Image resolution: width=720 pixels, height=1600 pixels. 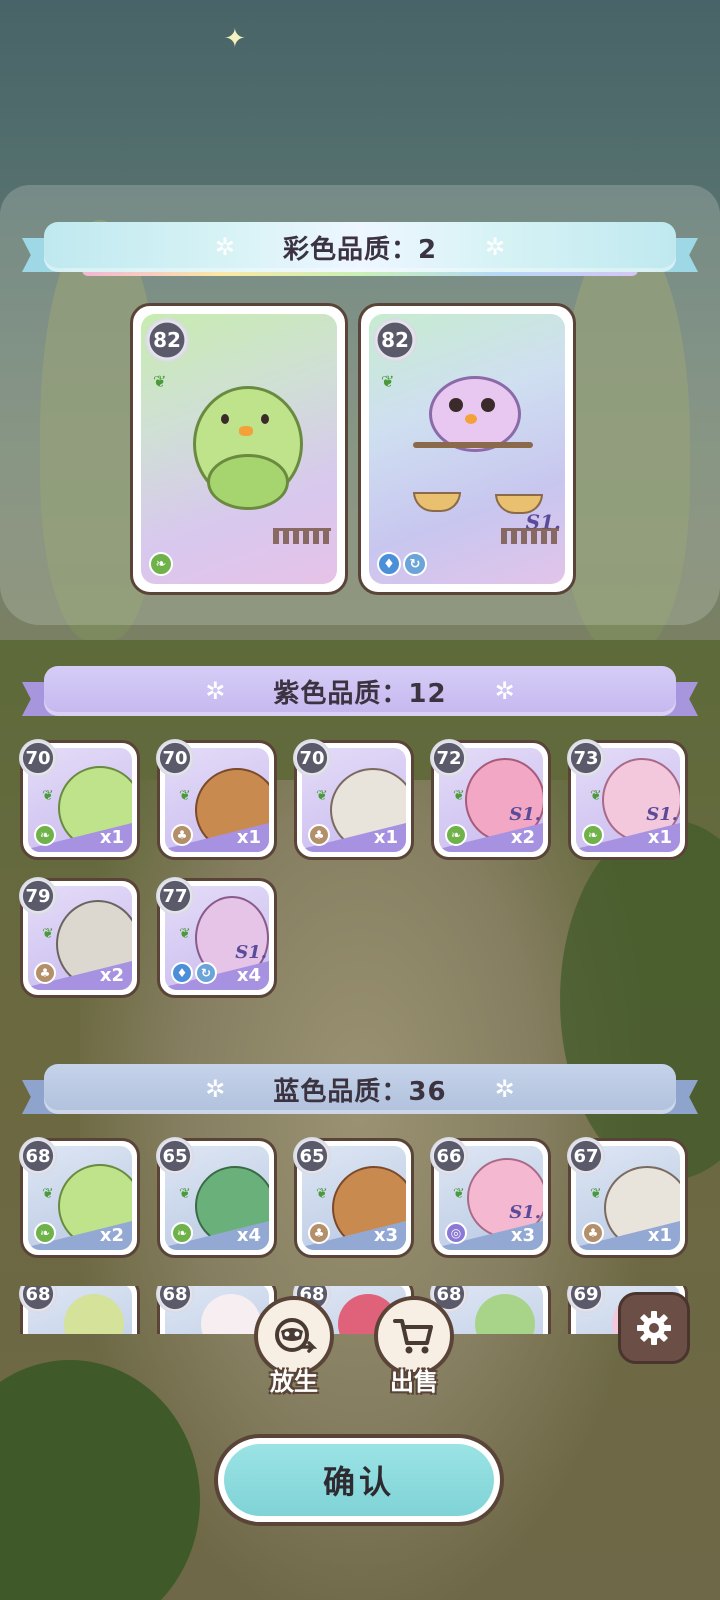 I want to click on release-label: 放生, so click(x=294, y=1382).